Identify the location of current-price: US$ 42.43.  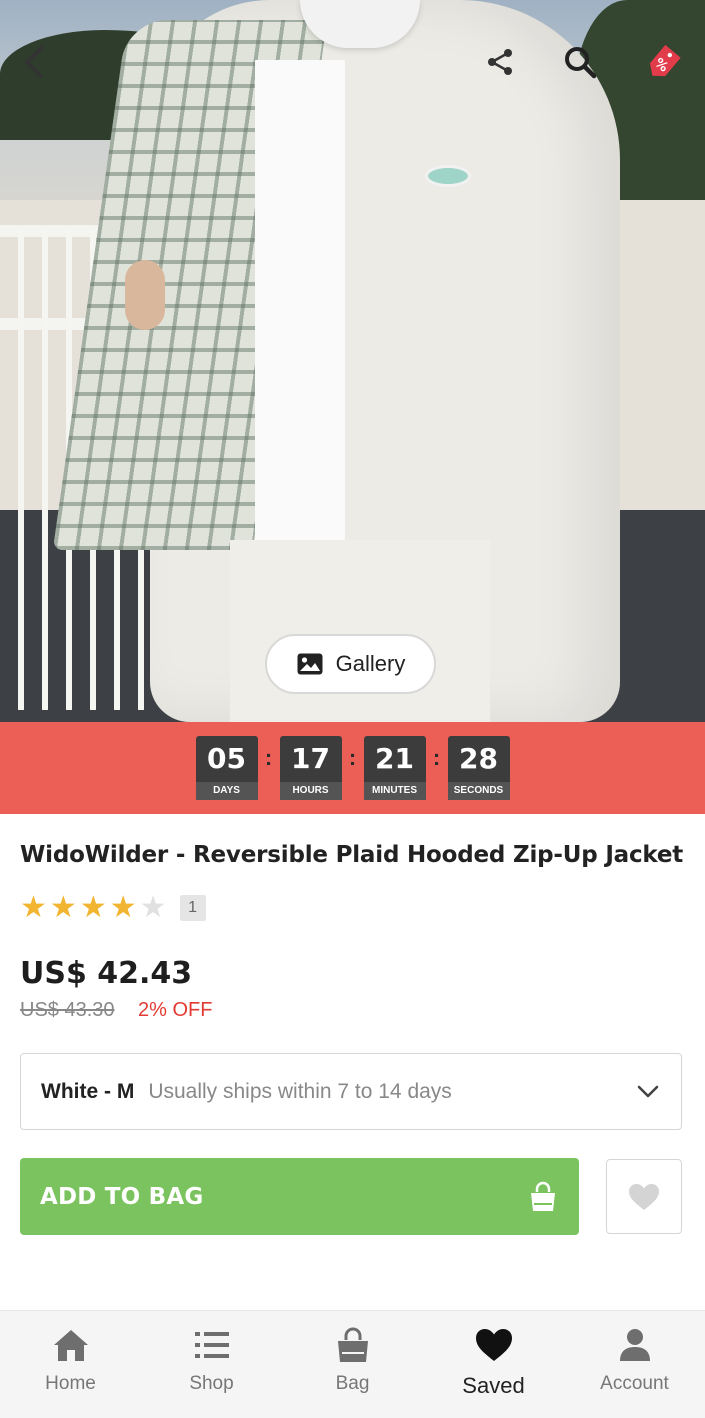
(106, 973).